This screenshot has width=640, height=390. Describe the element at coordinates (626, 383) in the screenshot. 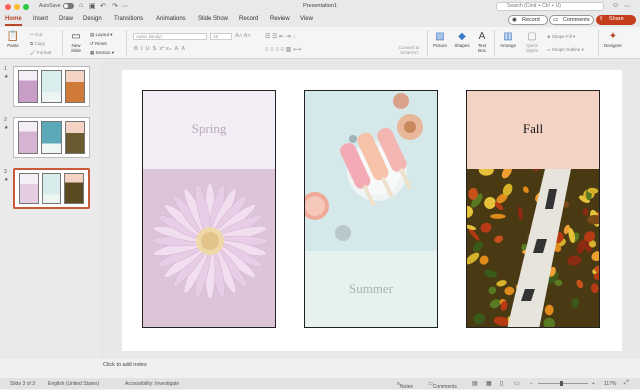

I see `fit-slide-icon: ⤢` at that location.